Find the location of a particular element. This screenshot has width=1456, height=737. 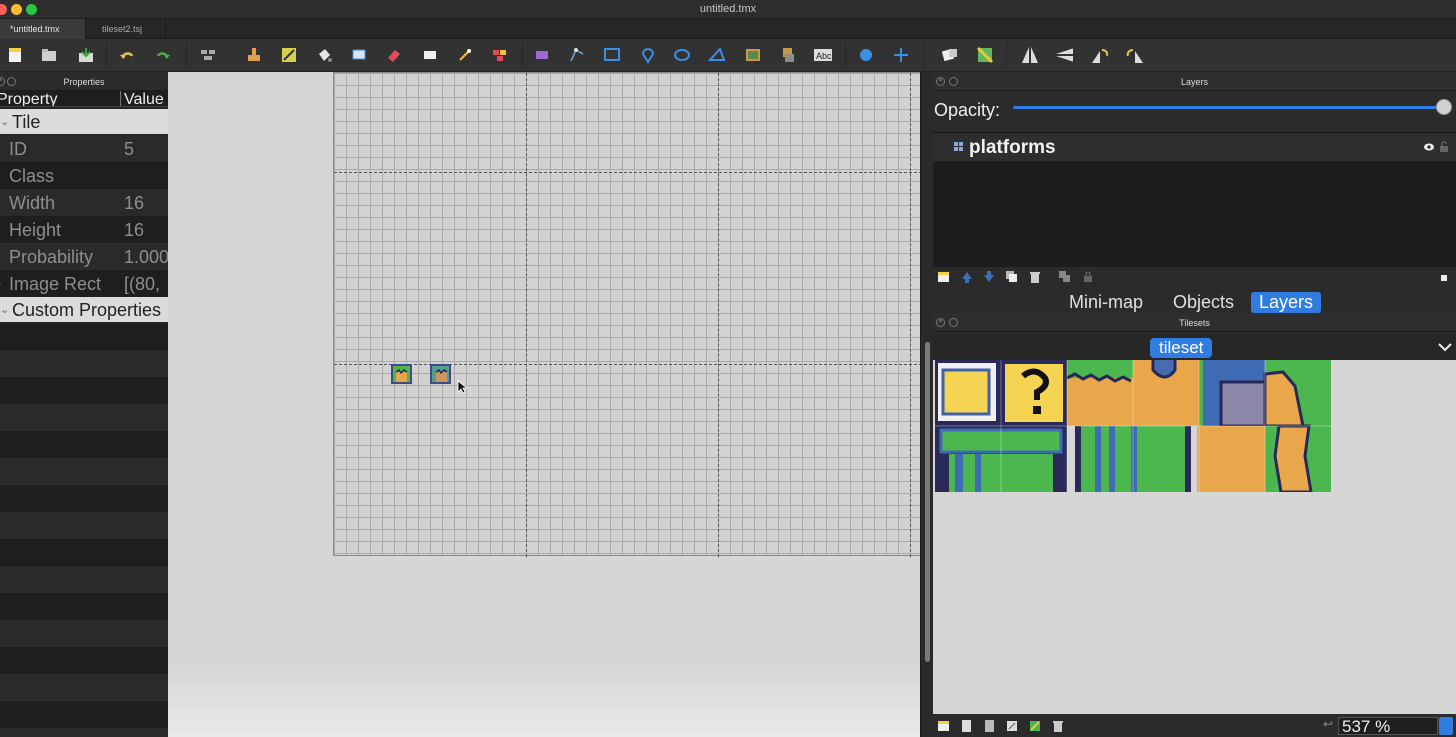

new-tileset-icon is located at coordinates (944, 726).